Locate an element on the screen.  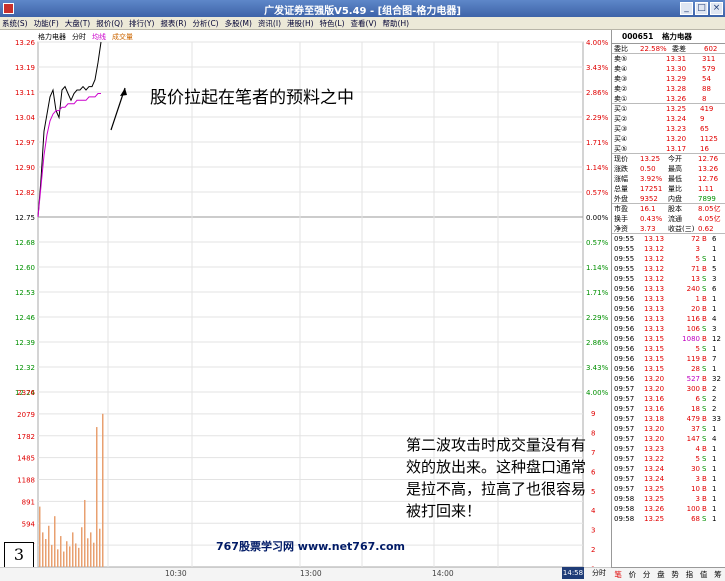
tick-volume: 71 is located at coordinates (695, 269).